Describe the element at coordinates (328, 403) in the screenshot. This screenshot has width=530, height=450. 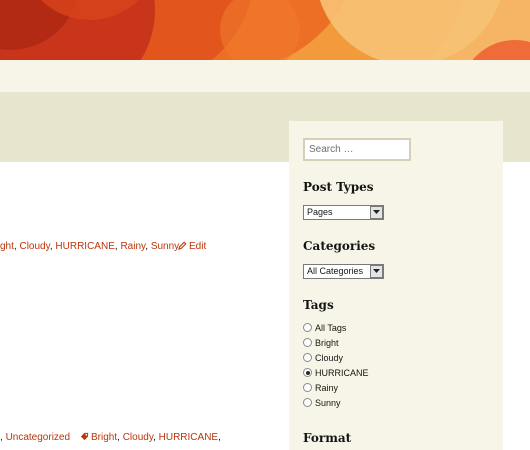
I see `tag-option-label: Sunny` at that location.